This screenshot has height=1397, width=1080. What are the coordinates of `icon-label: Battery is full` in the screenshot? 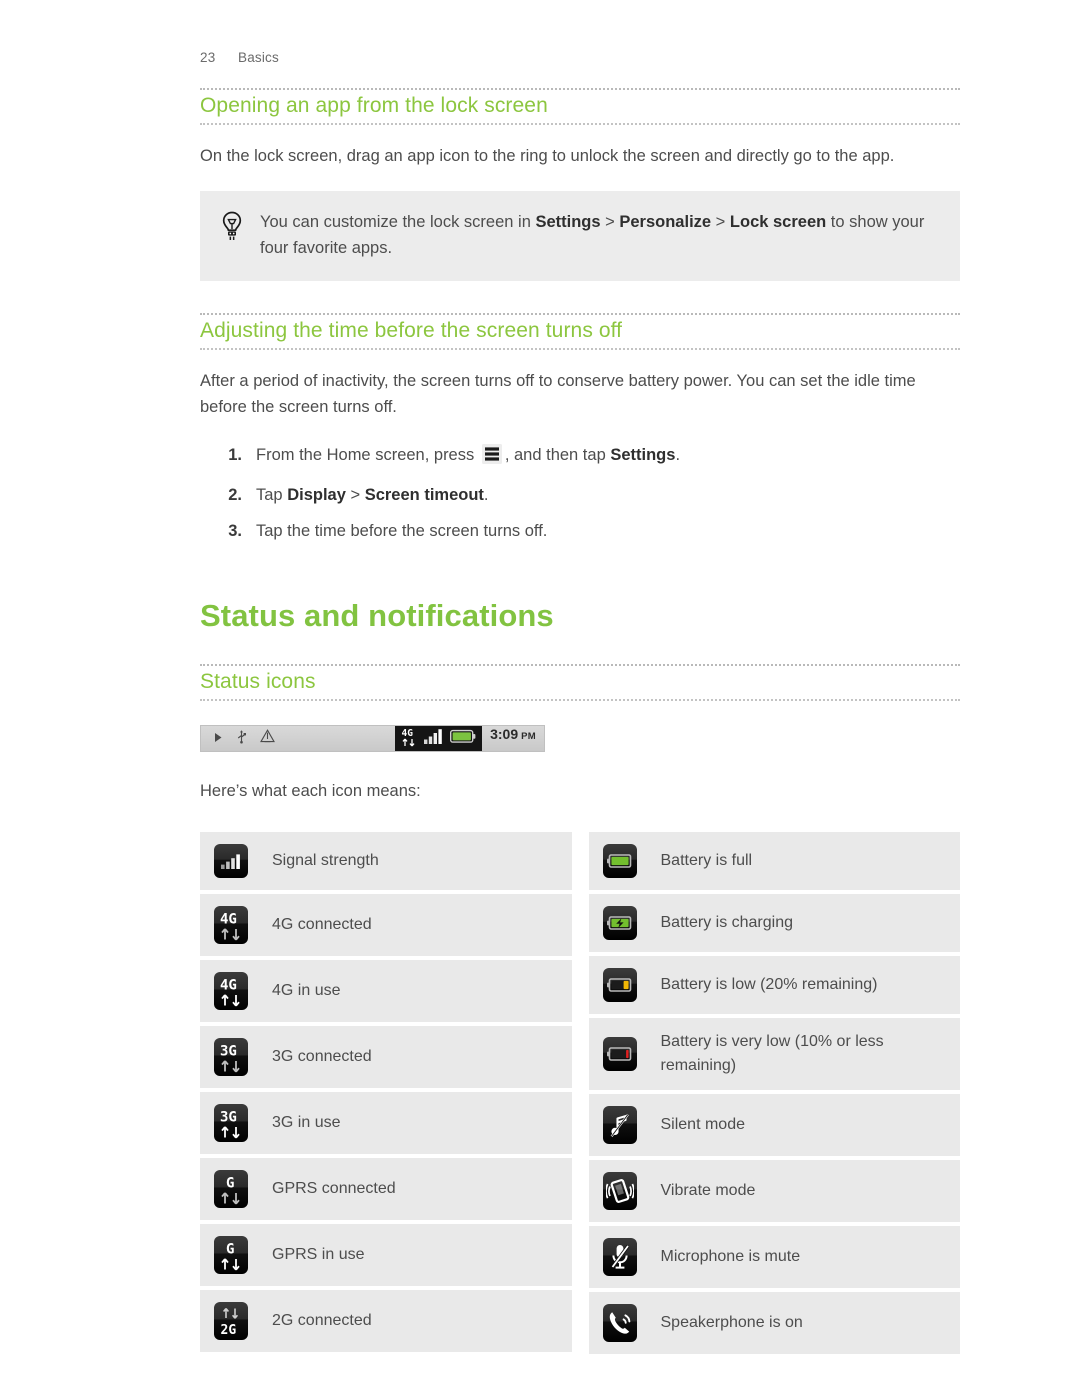 It's located at (706, 860).